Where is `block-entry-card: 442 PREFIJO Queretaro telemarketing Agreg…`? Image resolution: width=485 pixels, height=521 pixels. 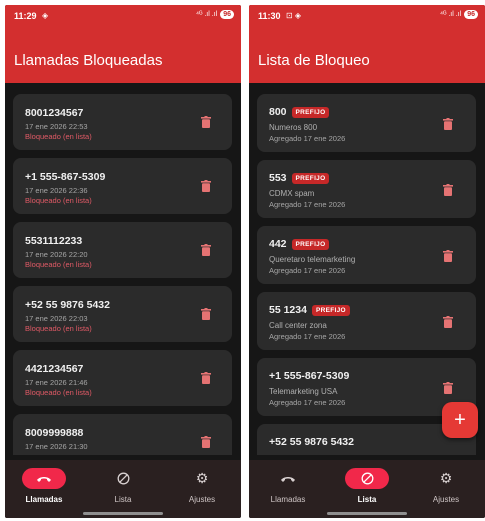 block-entry-card: 442 PREFIJO Queretaro telemarketing Agreg… is located at coordinates (366, 255).